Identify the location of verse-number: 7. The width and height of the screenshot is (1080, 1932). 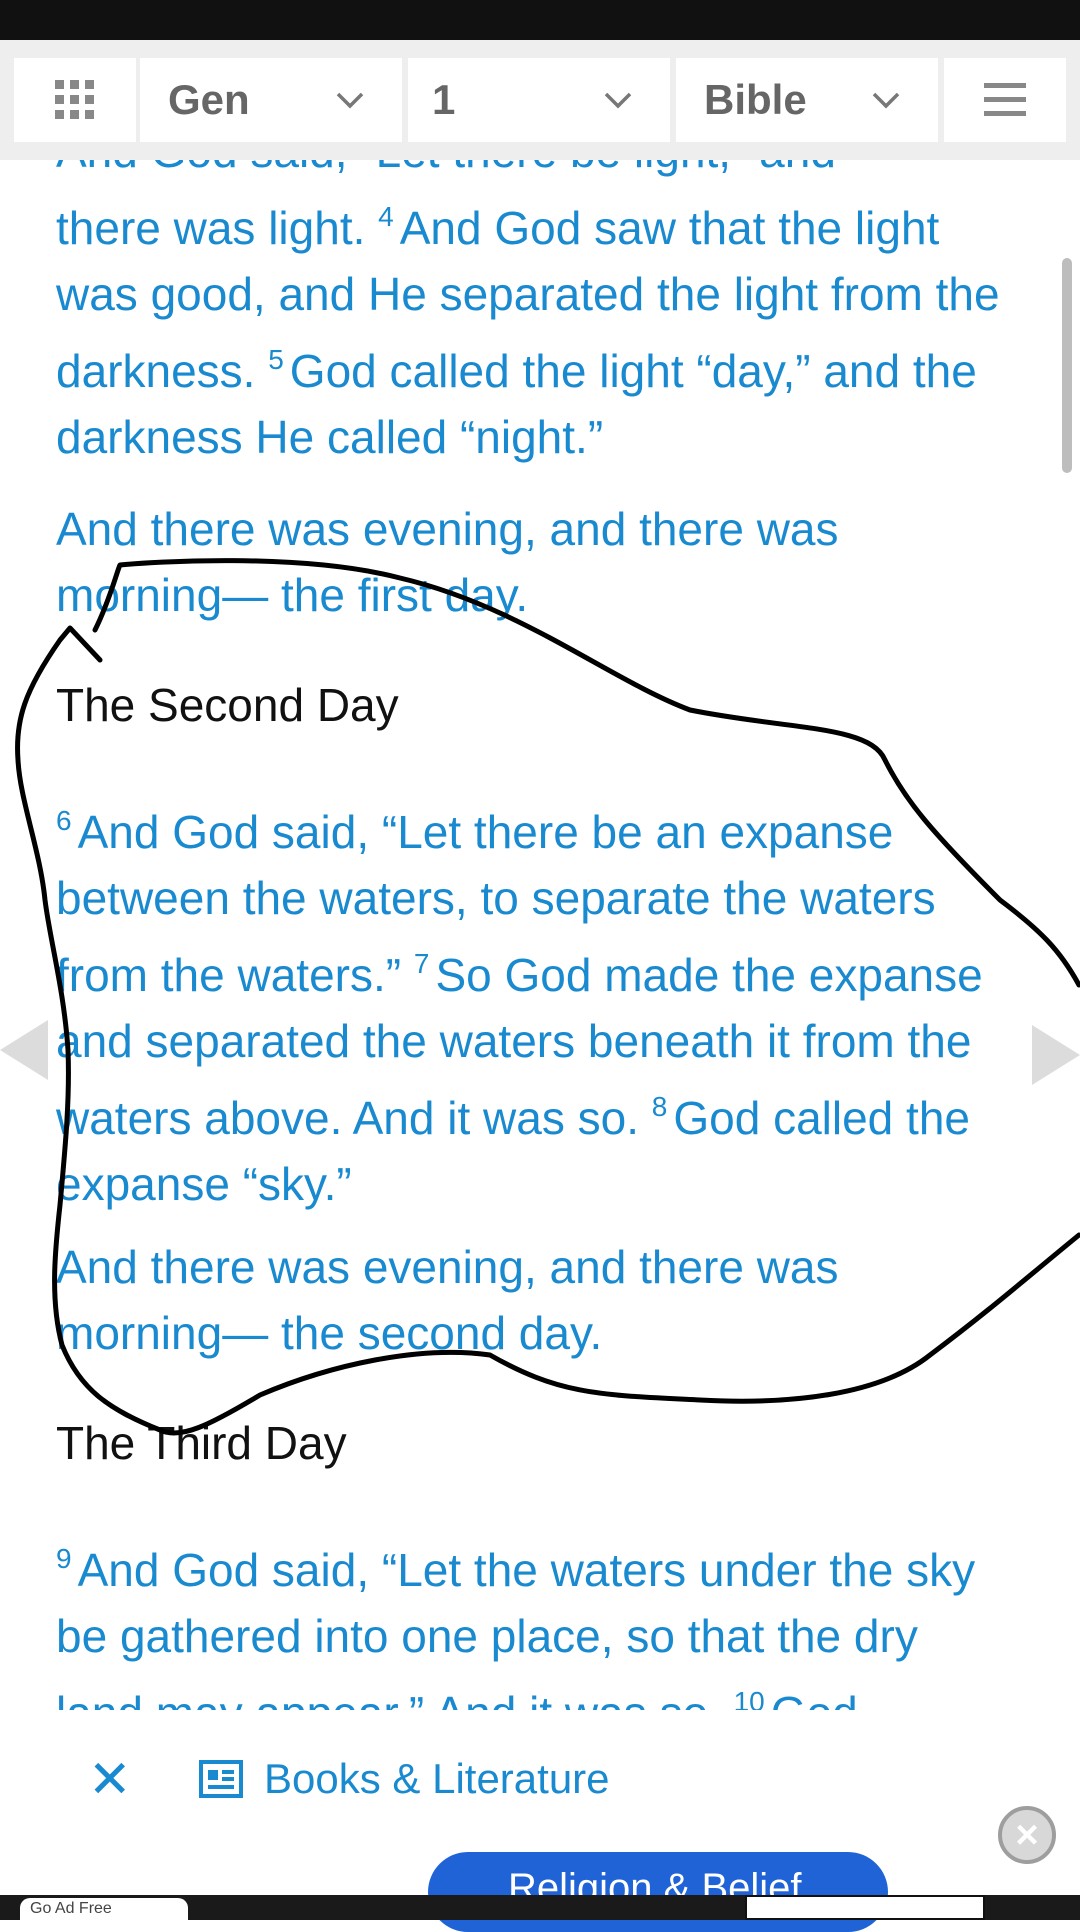
(422, 963).